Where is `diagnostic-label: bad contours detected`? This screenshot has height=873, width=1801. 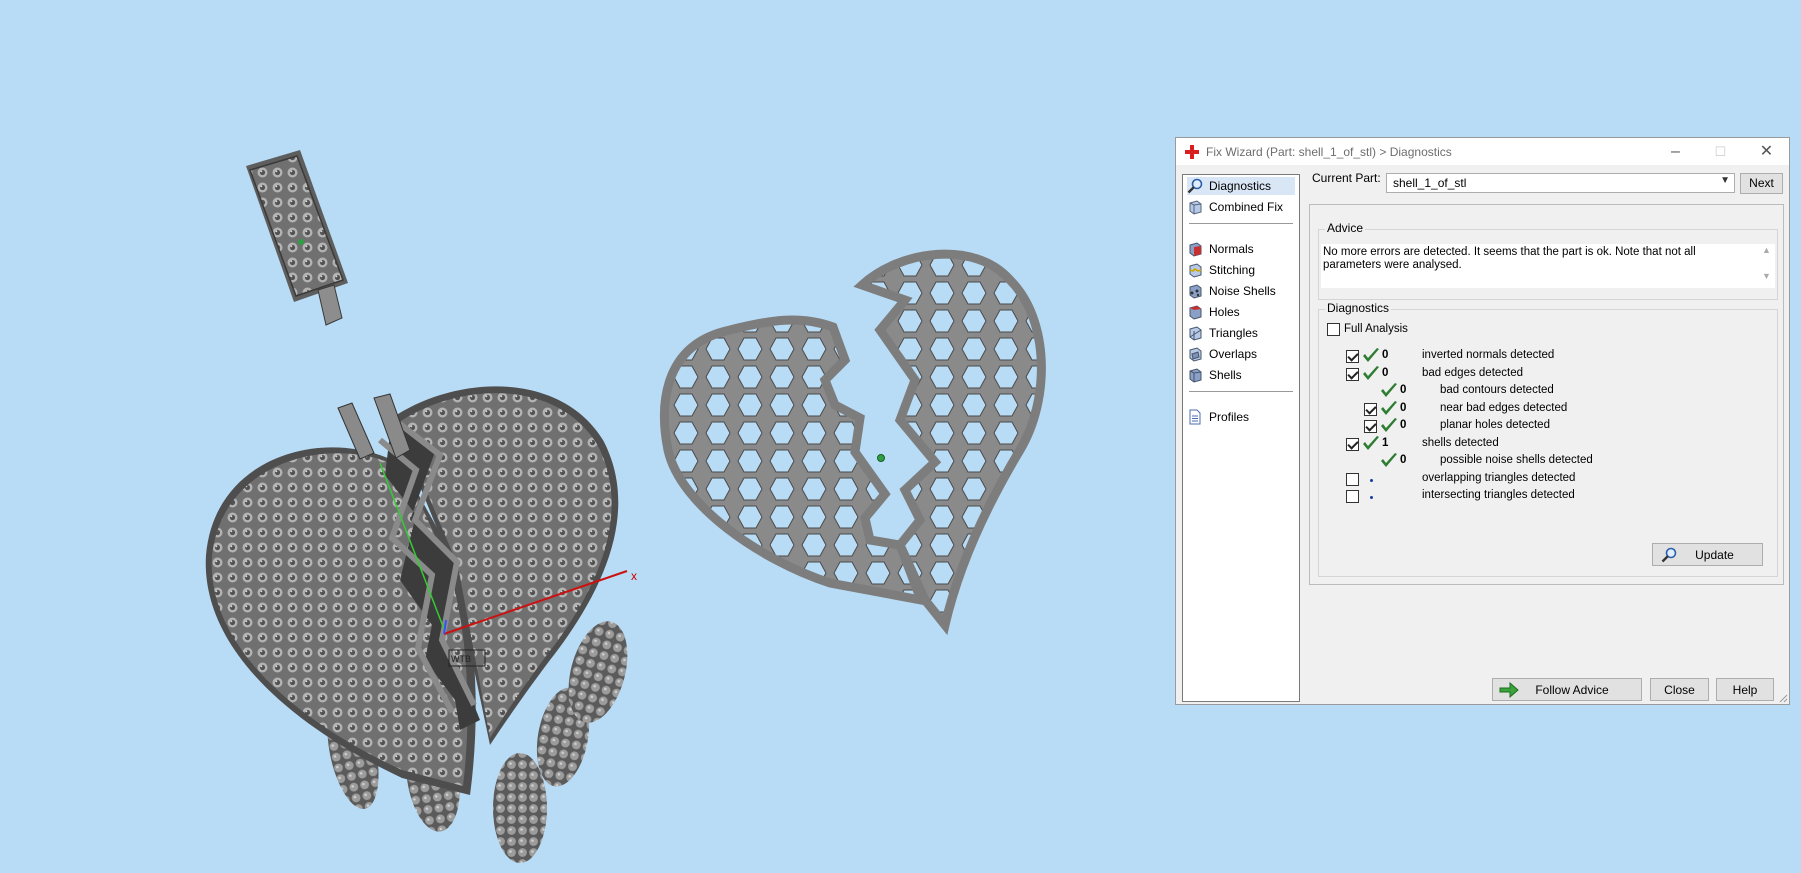 diagnostic-label: bad contours detected is located at coordinates (1497, 390).